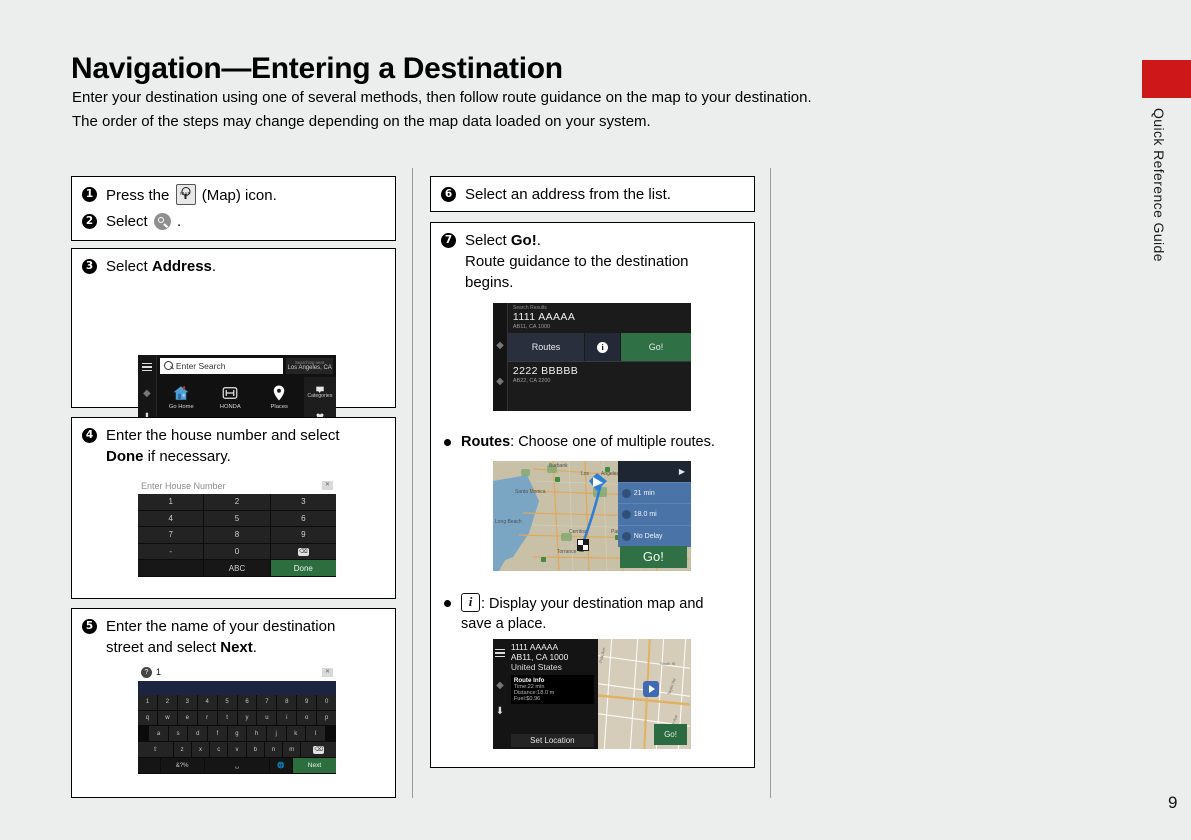 The height and width of the screenshot is (840, 1191). Describe the element at coordinates (182, 766) in the screenshot. I see `symbols-key: &?%` at that location.